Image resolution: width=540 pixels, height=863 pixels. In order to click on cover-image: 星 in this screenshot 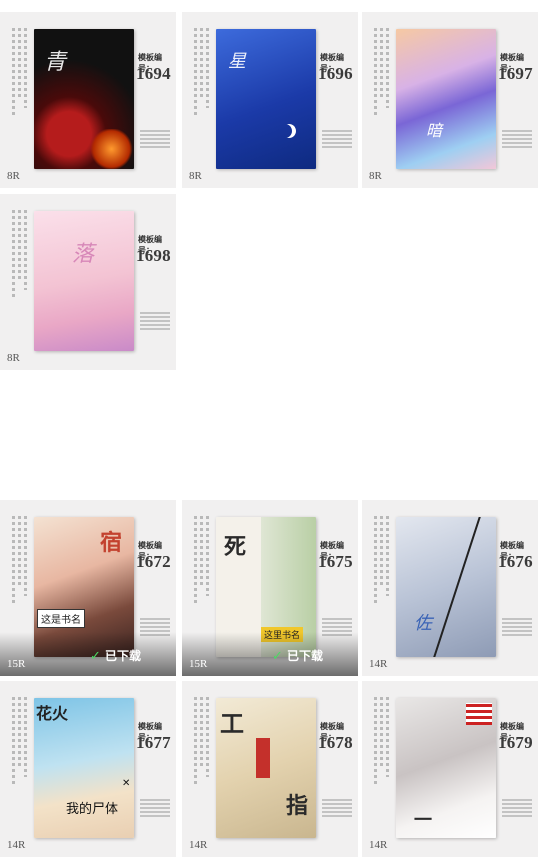, I will do `click(266, 99)`.